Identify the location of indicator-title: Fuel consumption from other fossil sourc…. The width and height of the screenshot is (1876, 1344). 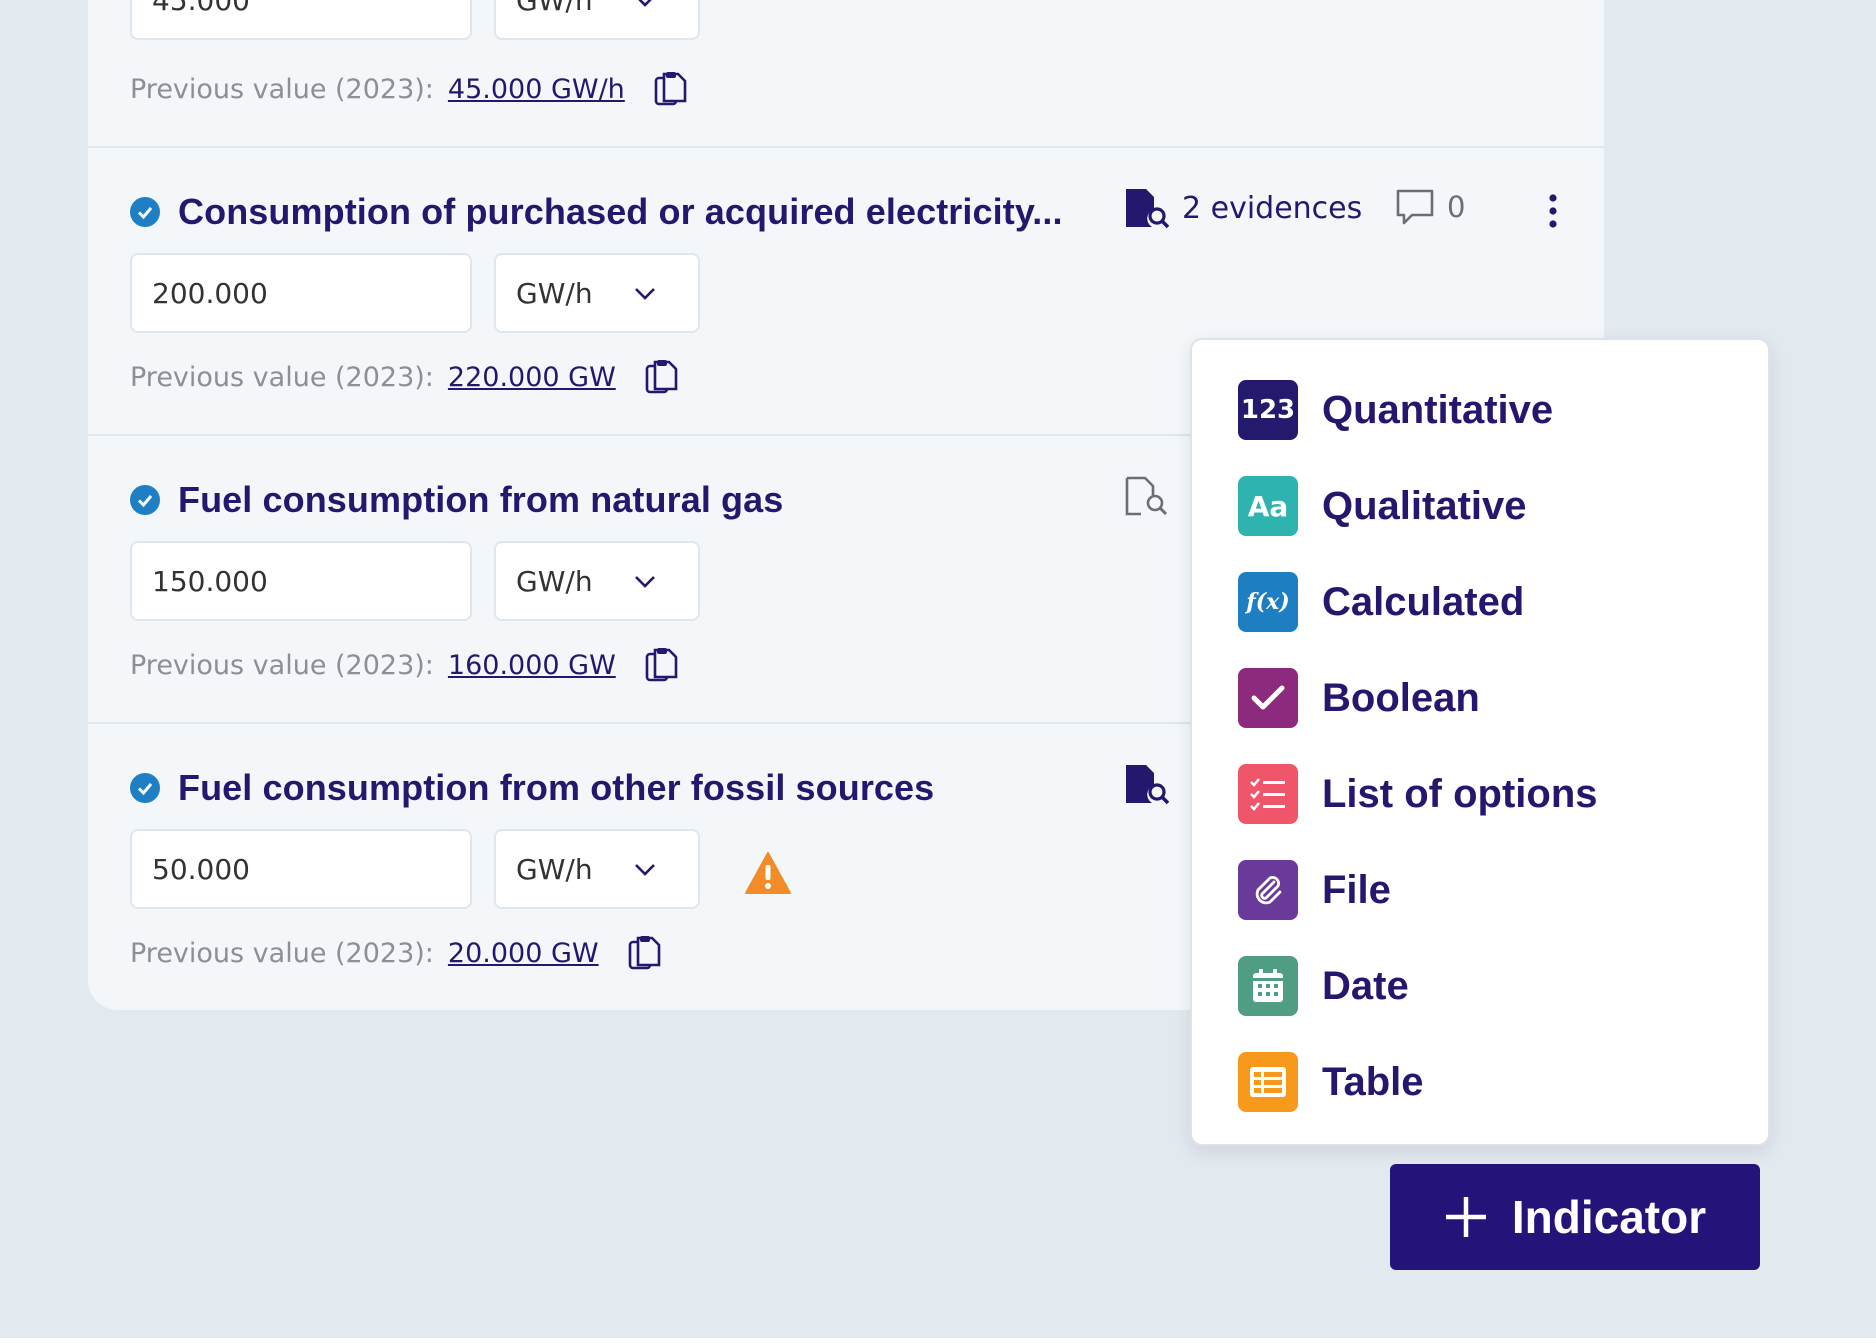
(556, 788).